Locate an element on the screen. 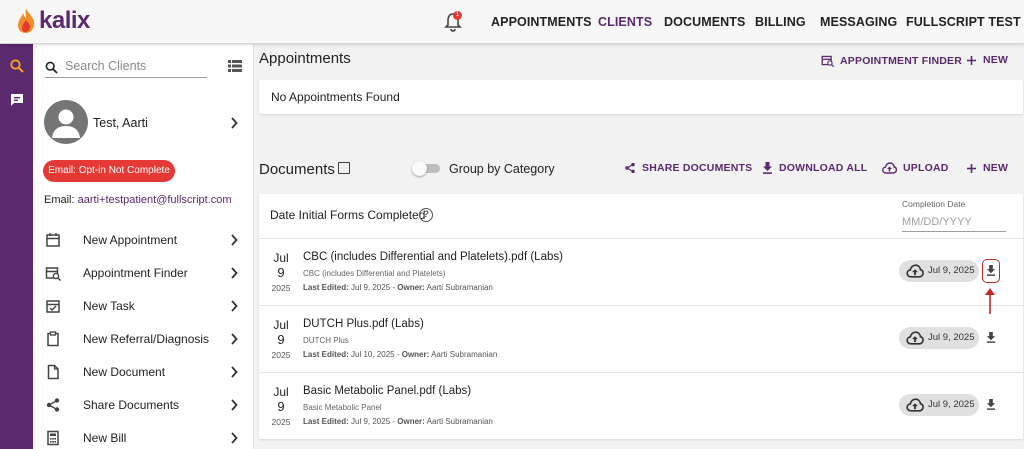 This screenshot has width=1024, height=449. menu-new-appointment: New Appointment is located at coordinates (143, 240).